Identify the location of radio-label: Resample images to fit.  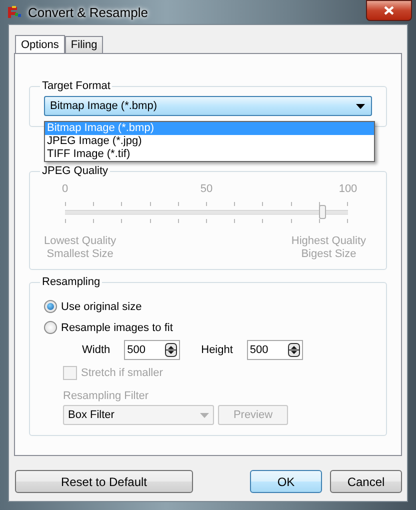
(117, 328).